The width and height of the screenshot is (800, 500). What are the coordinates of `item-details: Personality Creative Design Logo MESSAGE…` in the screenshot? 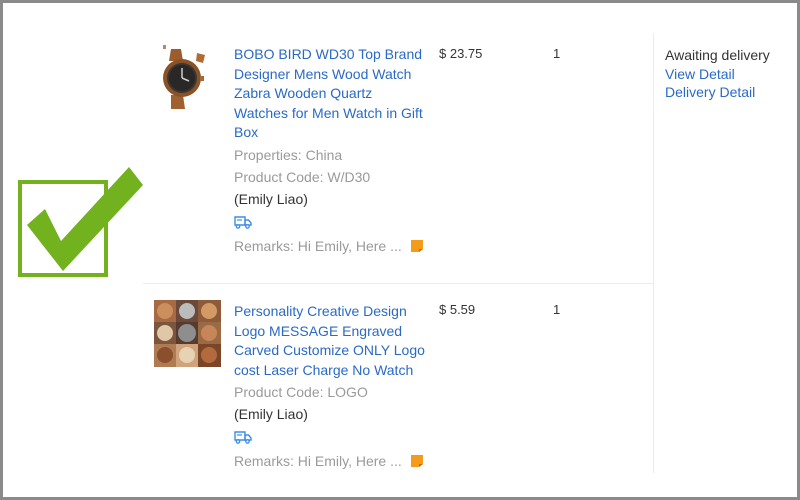 It's located at (331, 386).